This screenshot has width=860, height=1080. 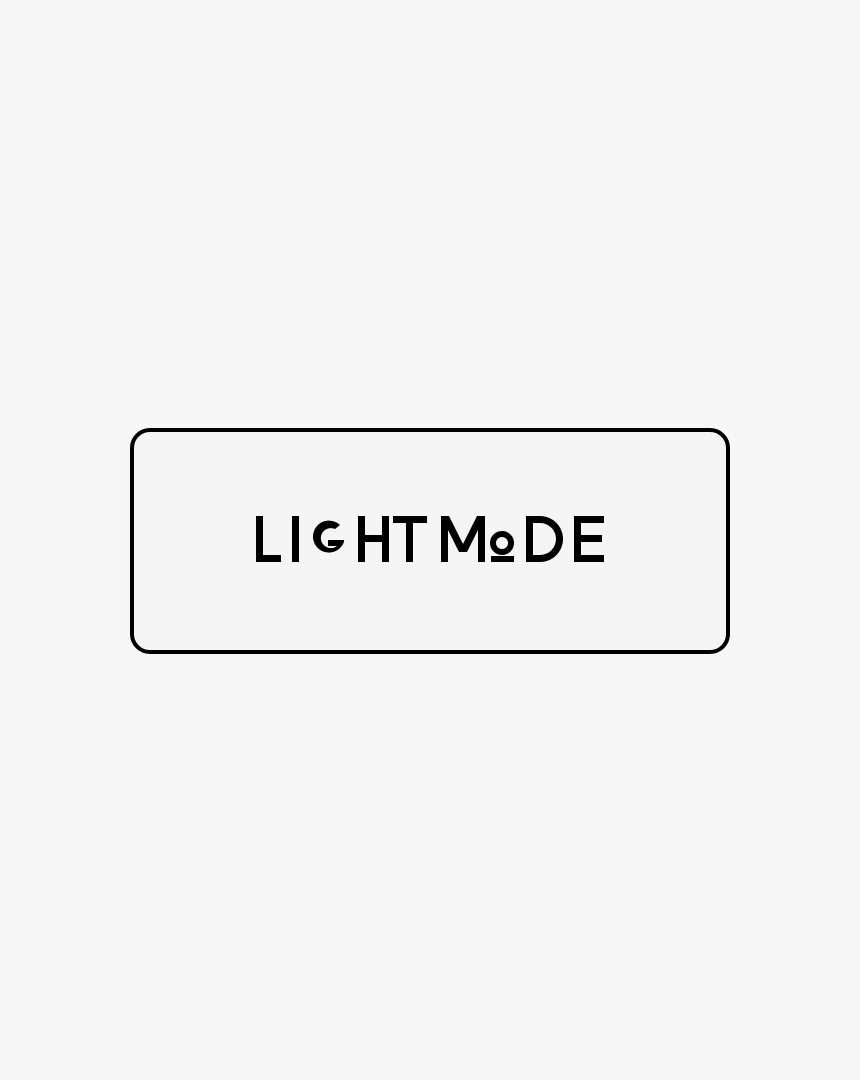 I want to click on light-mode-label, so click(x=430, y=539).